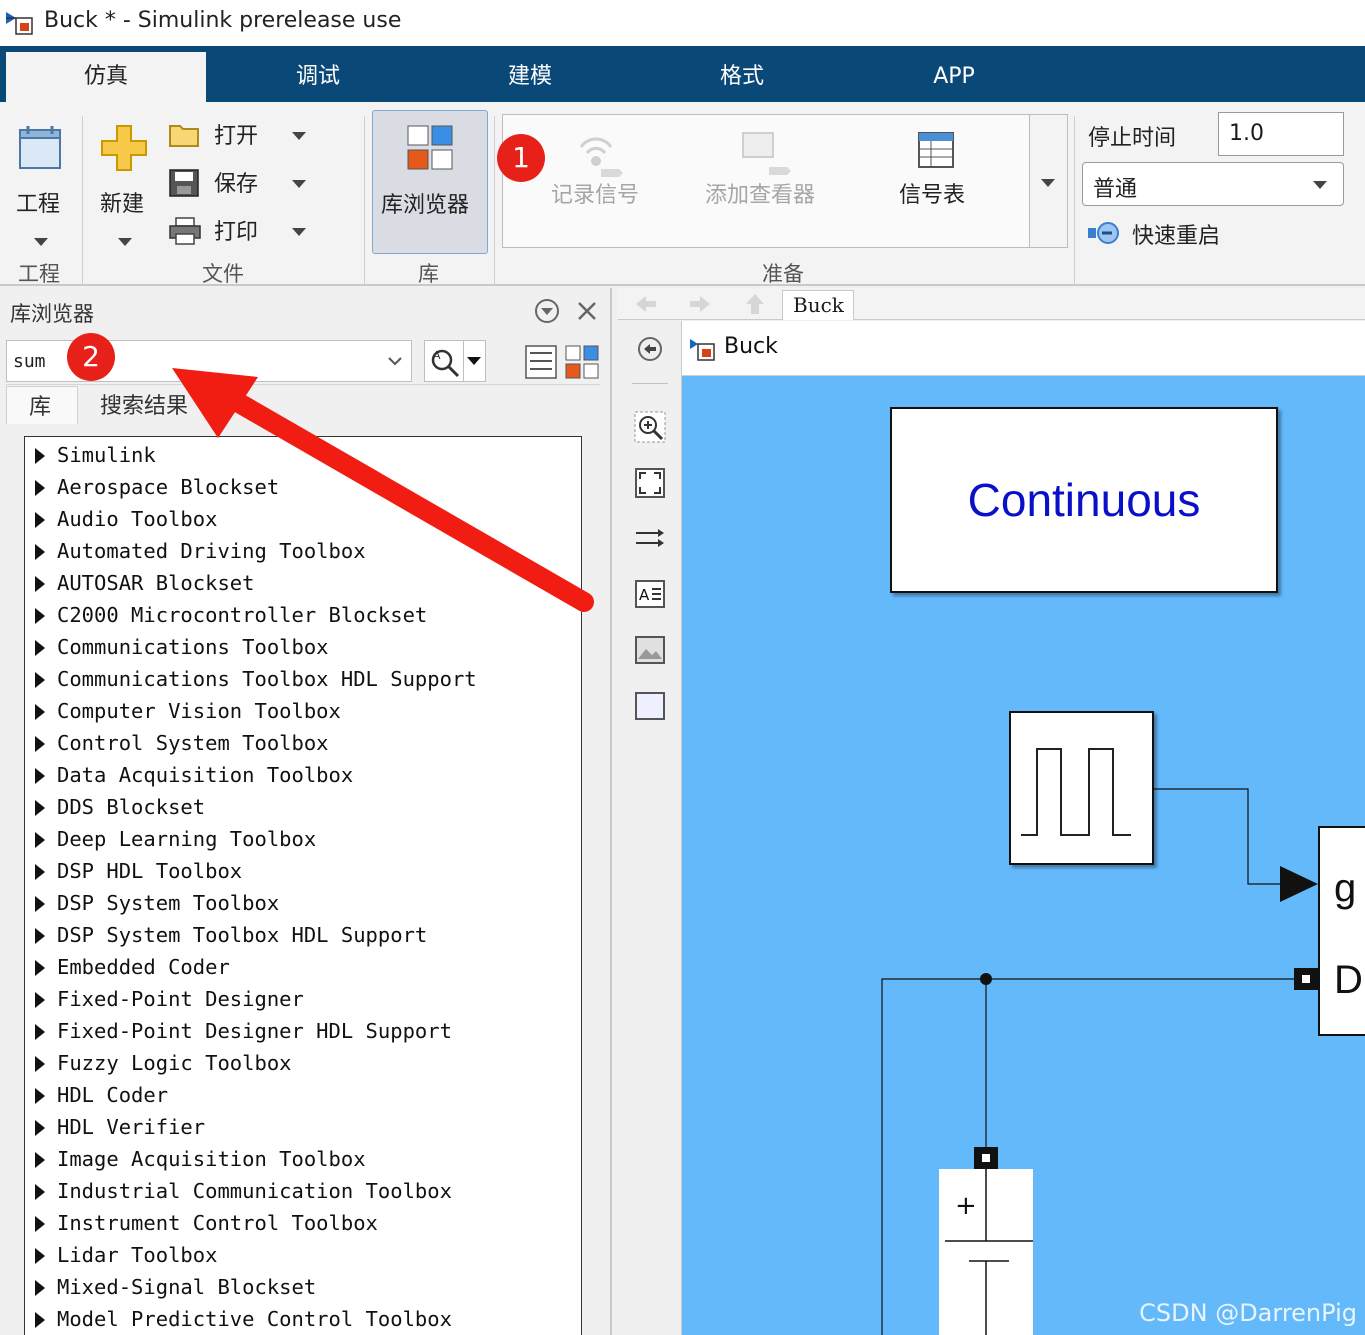 The image size is (1365, 1335). Describe the element at coordinates (587, 311) in the screenshot. I see `close-icon` at that location.